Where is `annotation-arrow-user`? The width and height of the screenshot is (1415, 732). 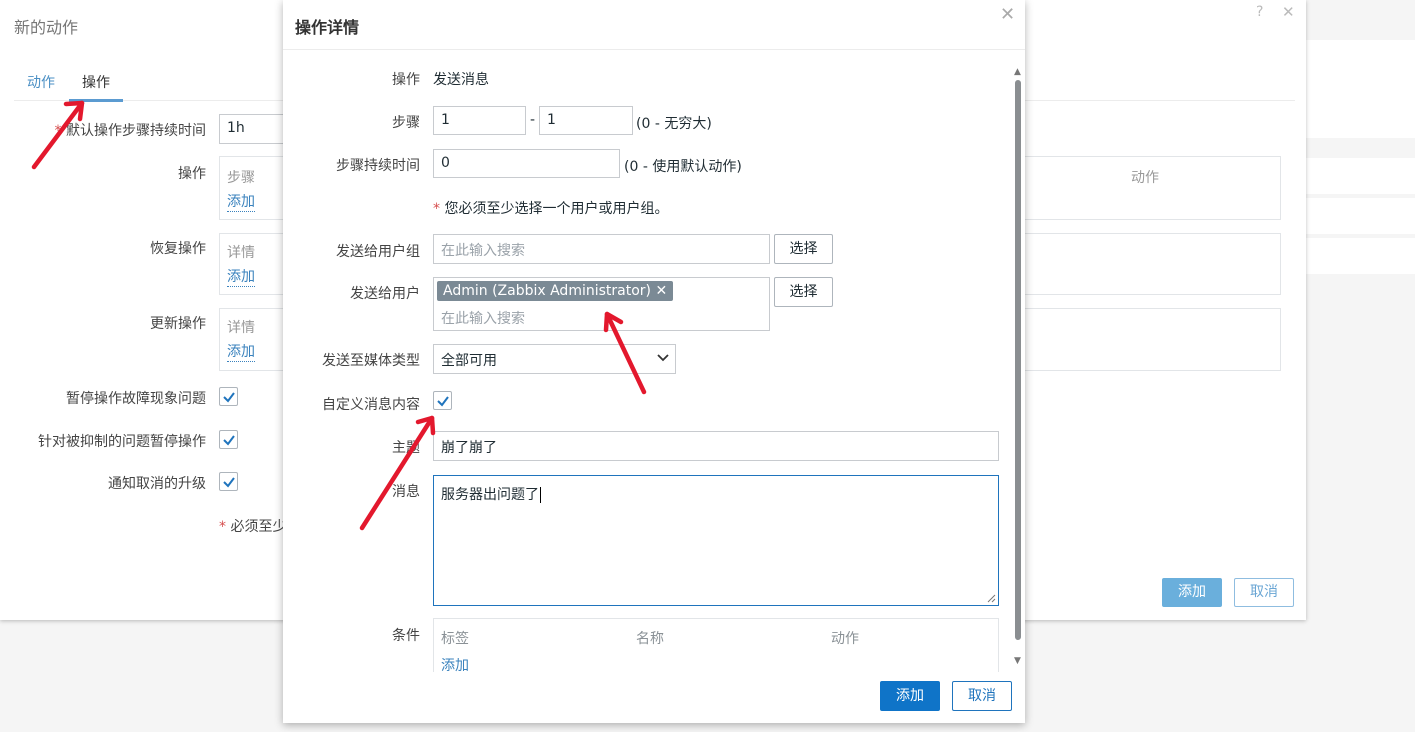
annotation-arrow-user is located at coordinates (625, 353).